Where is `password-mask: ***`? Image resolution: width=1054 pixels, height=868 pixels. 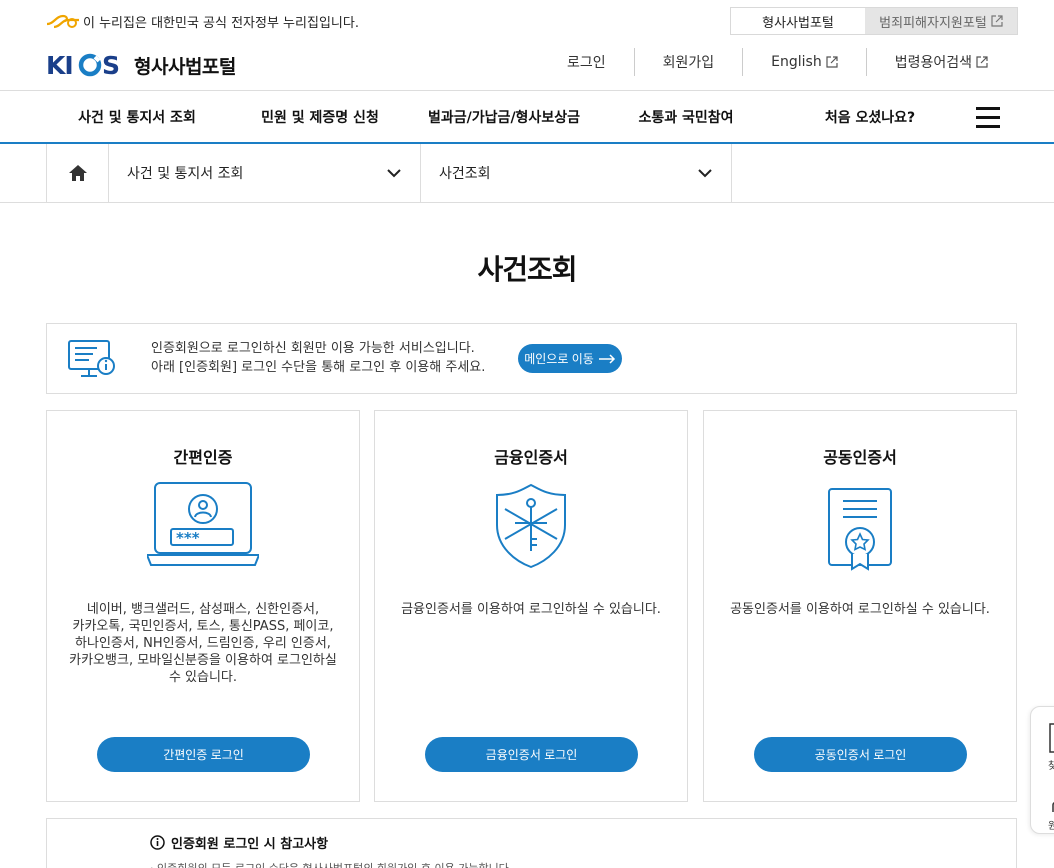
password-mask: *** is located at coordinates (188, 538).